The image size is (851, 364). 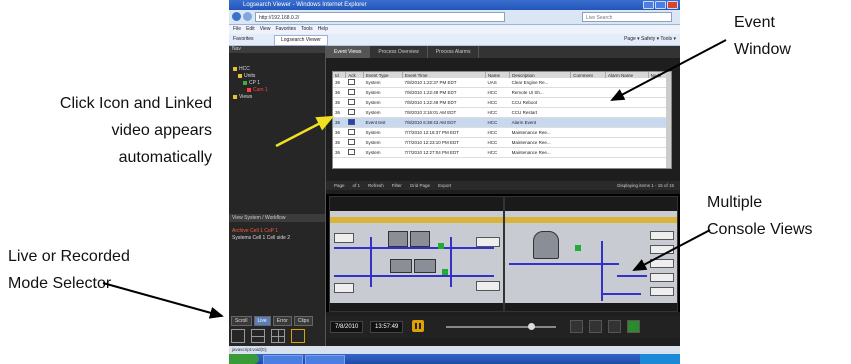 What do you see at coordinates (399, 52) in the screenshot?
I see `tab-process-overview: Process Overview` at bounding box center [399, 52].